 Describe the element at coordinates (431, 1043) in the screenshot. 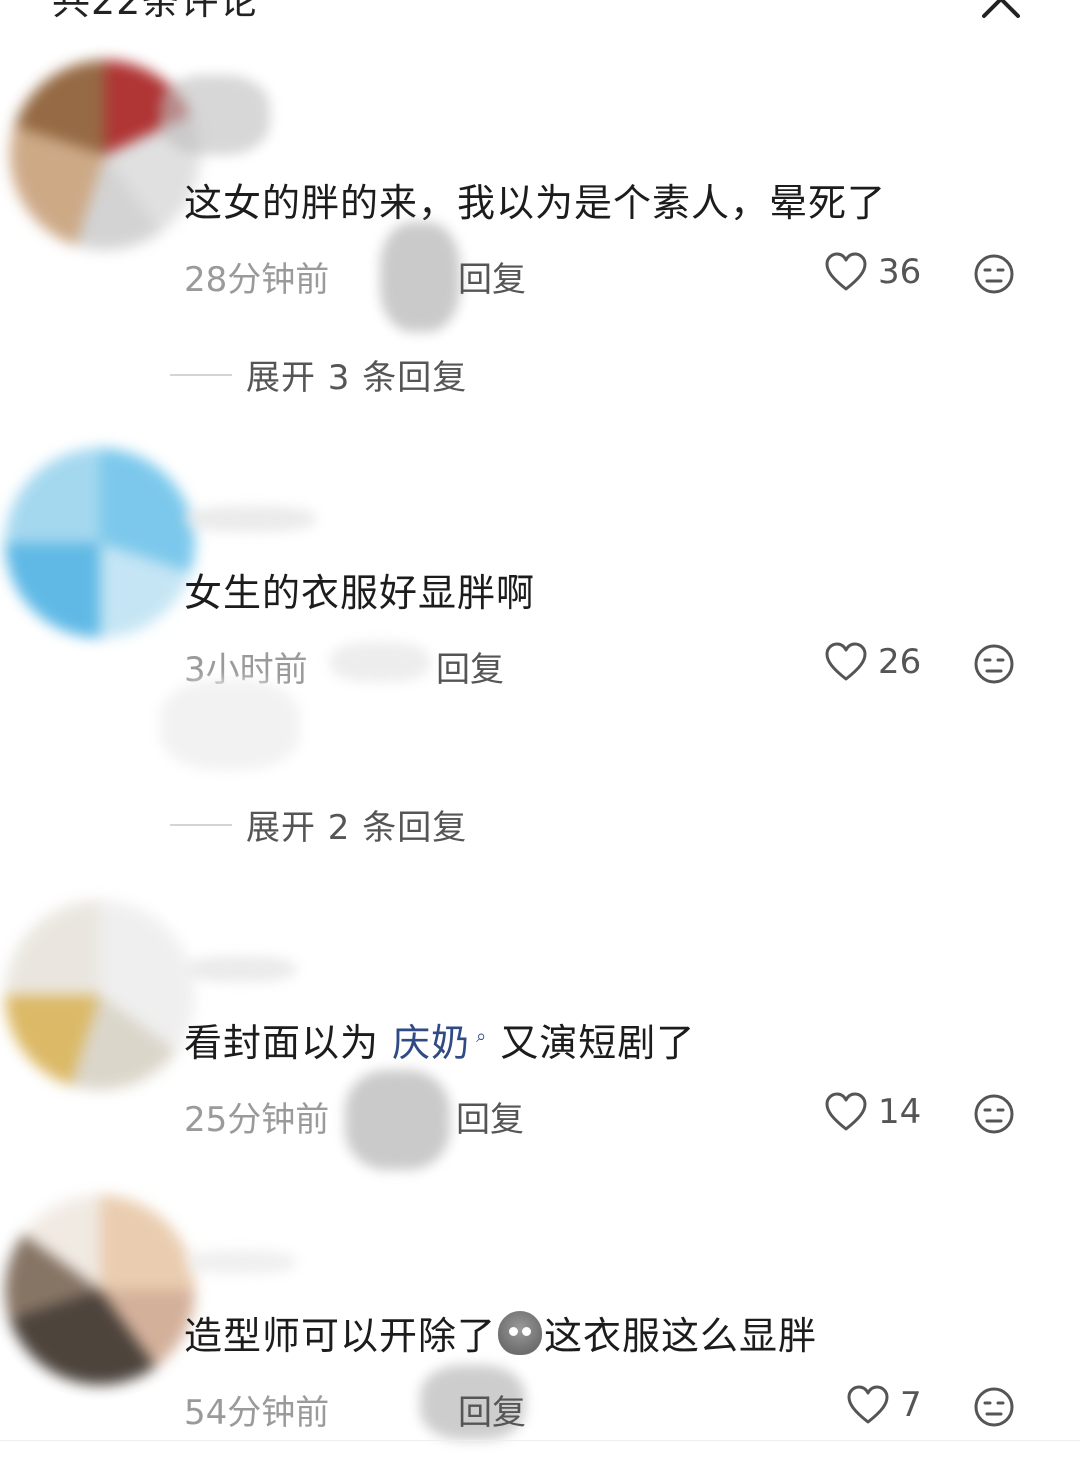

I see `mention-link: 庆奶` at that location.